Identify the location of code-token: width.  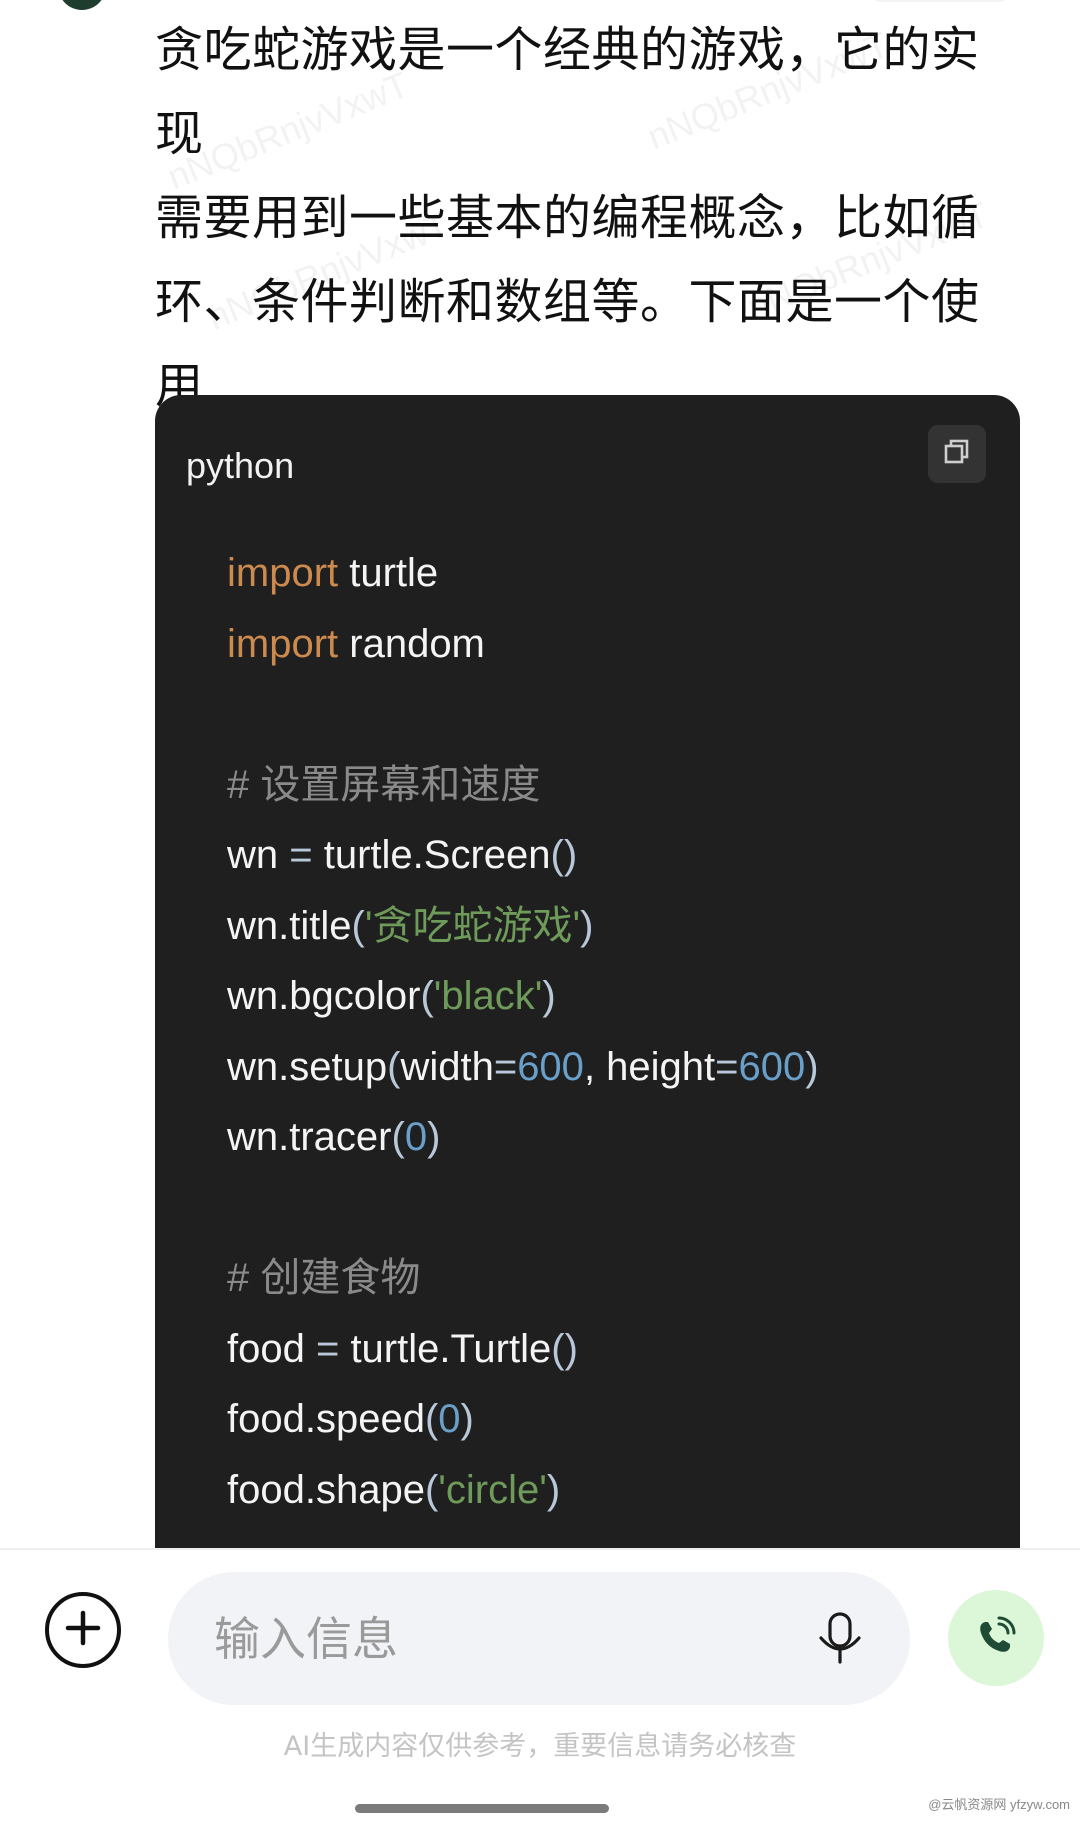
(447, 1066).